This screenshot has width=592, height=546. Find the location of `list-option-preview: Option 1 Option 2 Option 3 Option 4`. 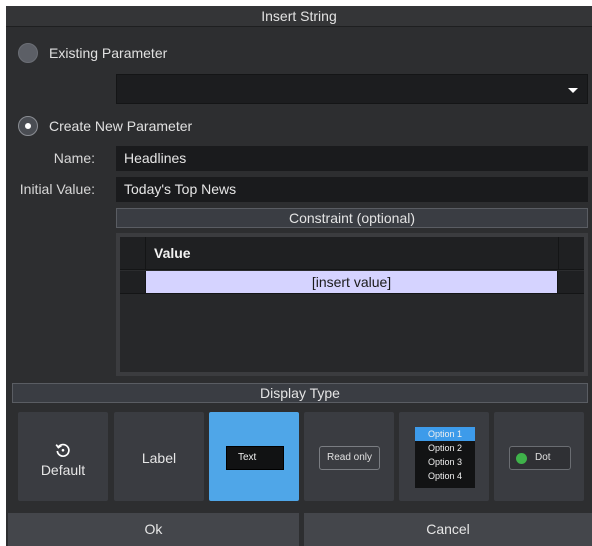

list-option-preview: Option 1 Option 2 Option 3 Option 4 is located at coordinates (445, 457).